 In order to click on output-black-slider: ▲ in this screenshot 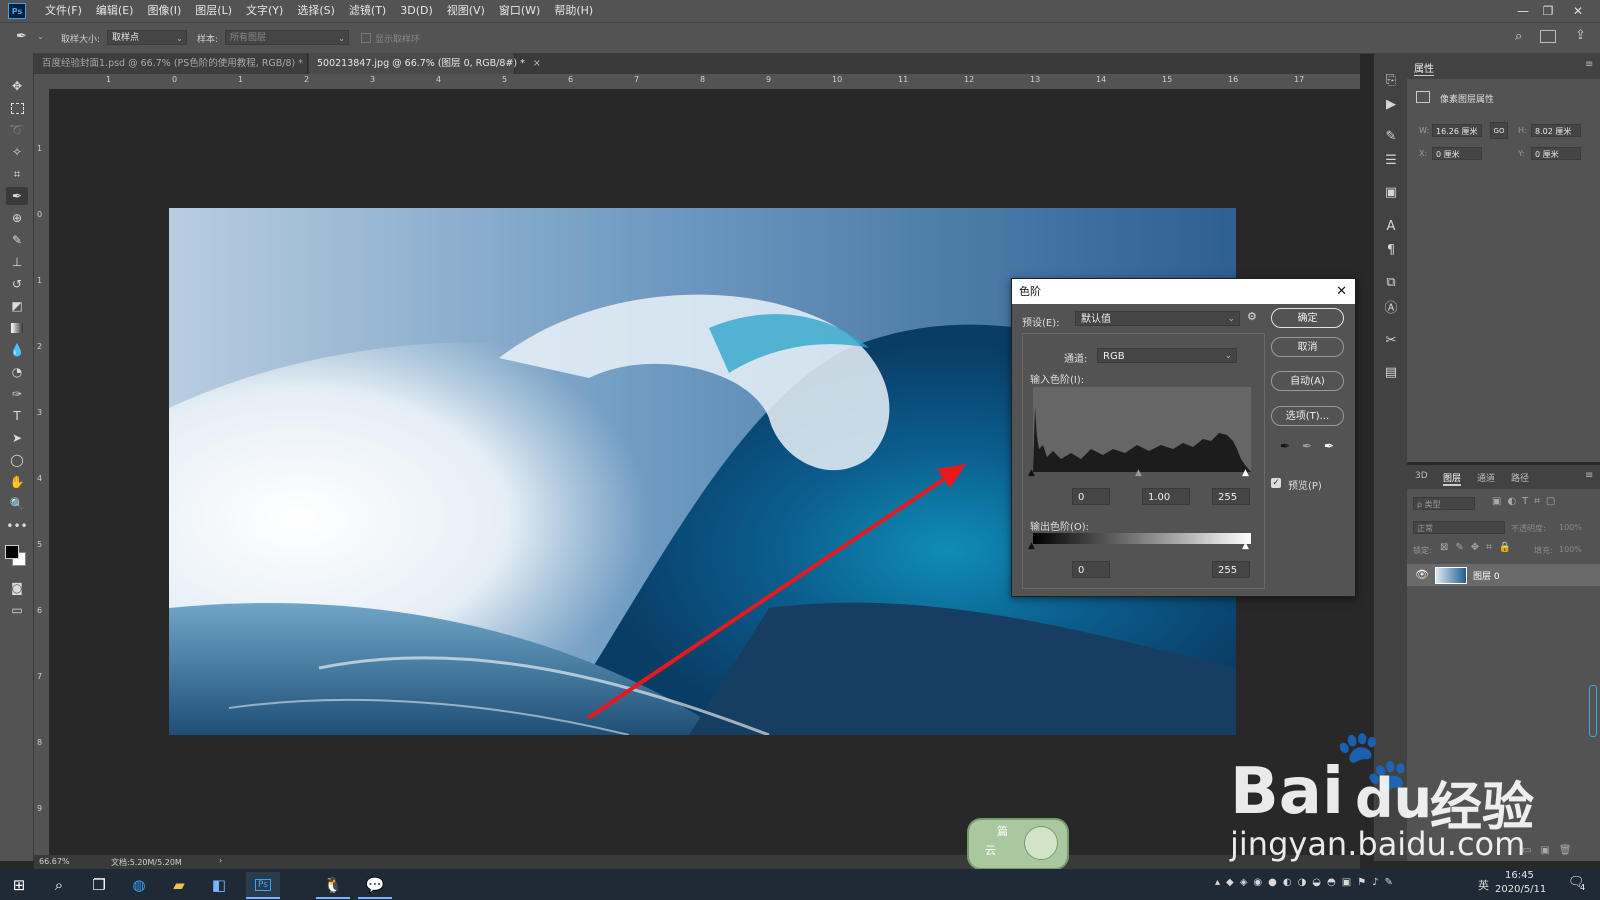, I will do `click(1031, 546)`.